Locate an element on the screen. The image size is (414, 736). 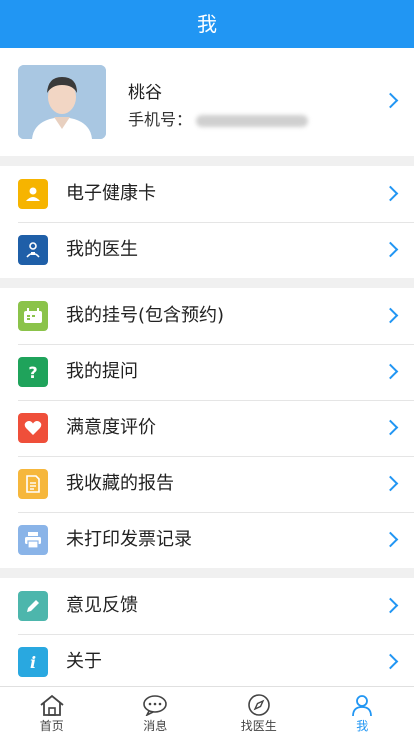
tab-me: 我 is located at coordinates (362, 711).